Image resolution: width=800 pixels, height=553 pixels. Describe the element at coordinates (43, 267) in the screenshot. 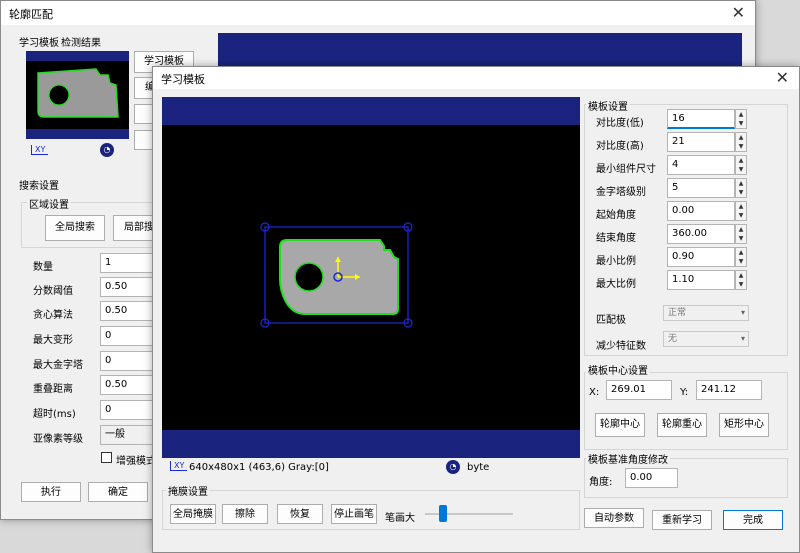

I see `param-label-count: 数量` at that location.